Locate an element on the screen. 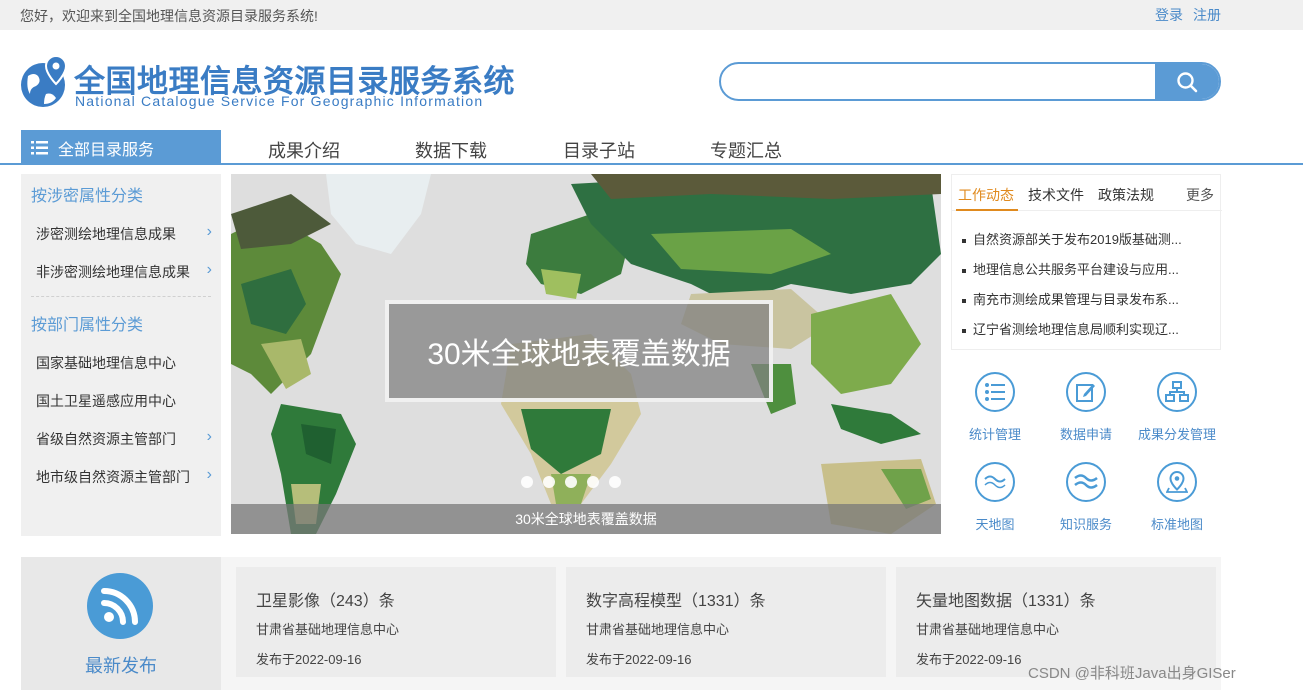 The image size is (1303, 690). quick-link-label: 成果分发管理 is located at coordinates (1176, 434).